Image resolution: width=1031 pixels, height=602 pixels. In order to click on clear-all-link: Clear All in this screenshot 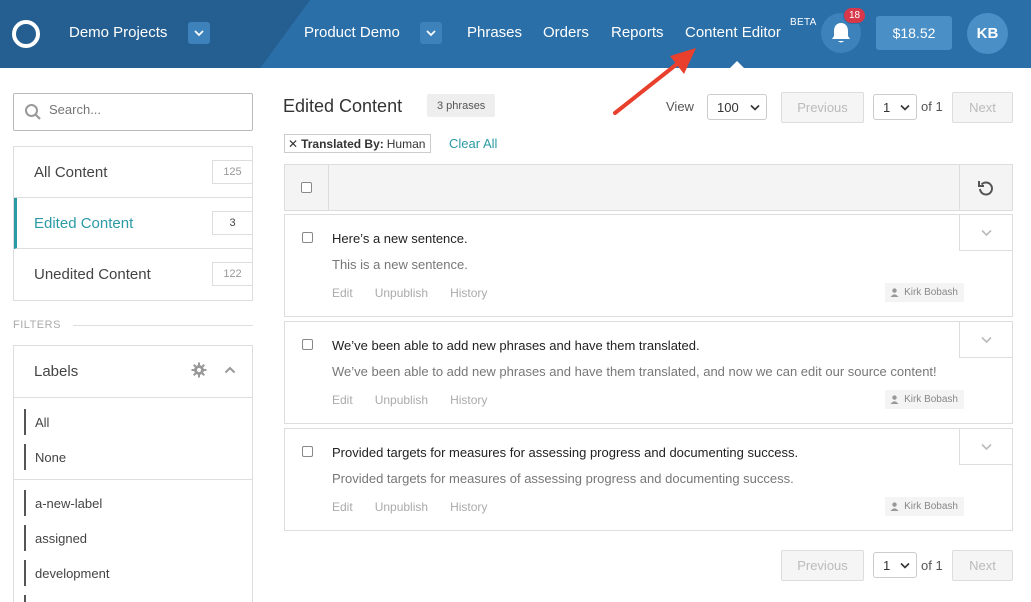, I will do `click(473, 143)`.